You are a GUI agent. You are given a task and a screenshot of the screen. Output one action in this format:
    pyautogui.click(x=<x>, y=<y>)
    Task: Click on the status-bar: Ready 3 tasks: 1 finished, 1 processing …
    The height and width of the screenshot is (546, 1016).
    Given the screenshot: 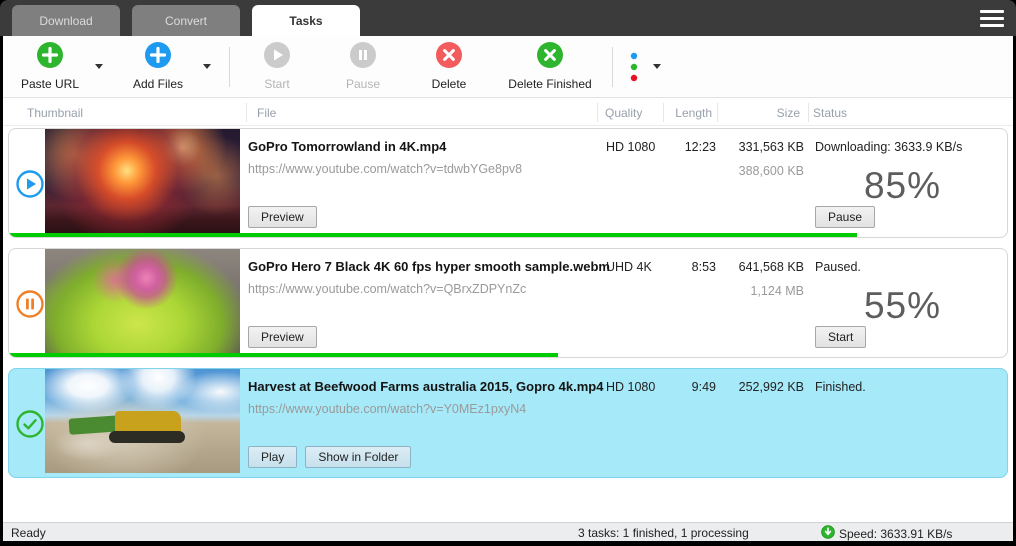 What is the action you would take?
    pyautogui.click(x=508, y=531)
    